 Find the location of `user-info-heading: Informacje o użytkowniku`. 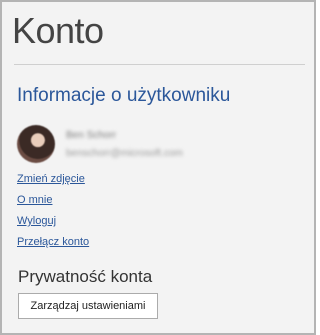

user-info-heading: Informacje o użytkowniku is located at coordinates (124, 95).